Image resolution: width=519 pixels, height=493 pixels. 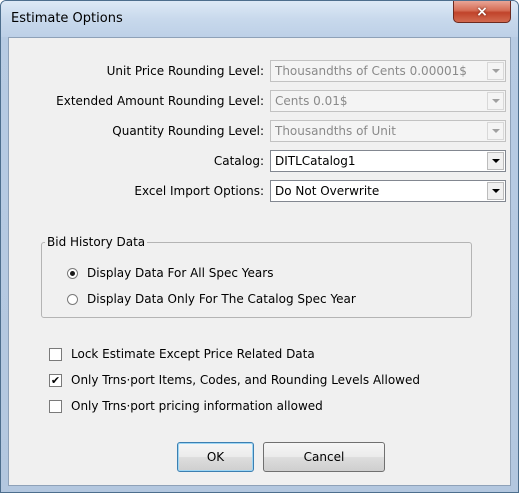 I want to click on quantity-rounding-label: Quantity Rounding Level:, so click(x=188, y=131).